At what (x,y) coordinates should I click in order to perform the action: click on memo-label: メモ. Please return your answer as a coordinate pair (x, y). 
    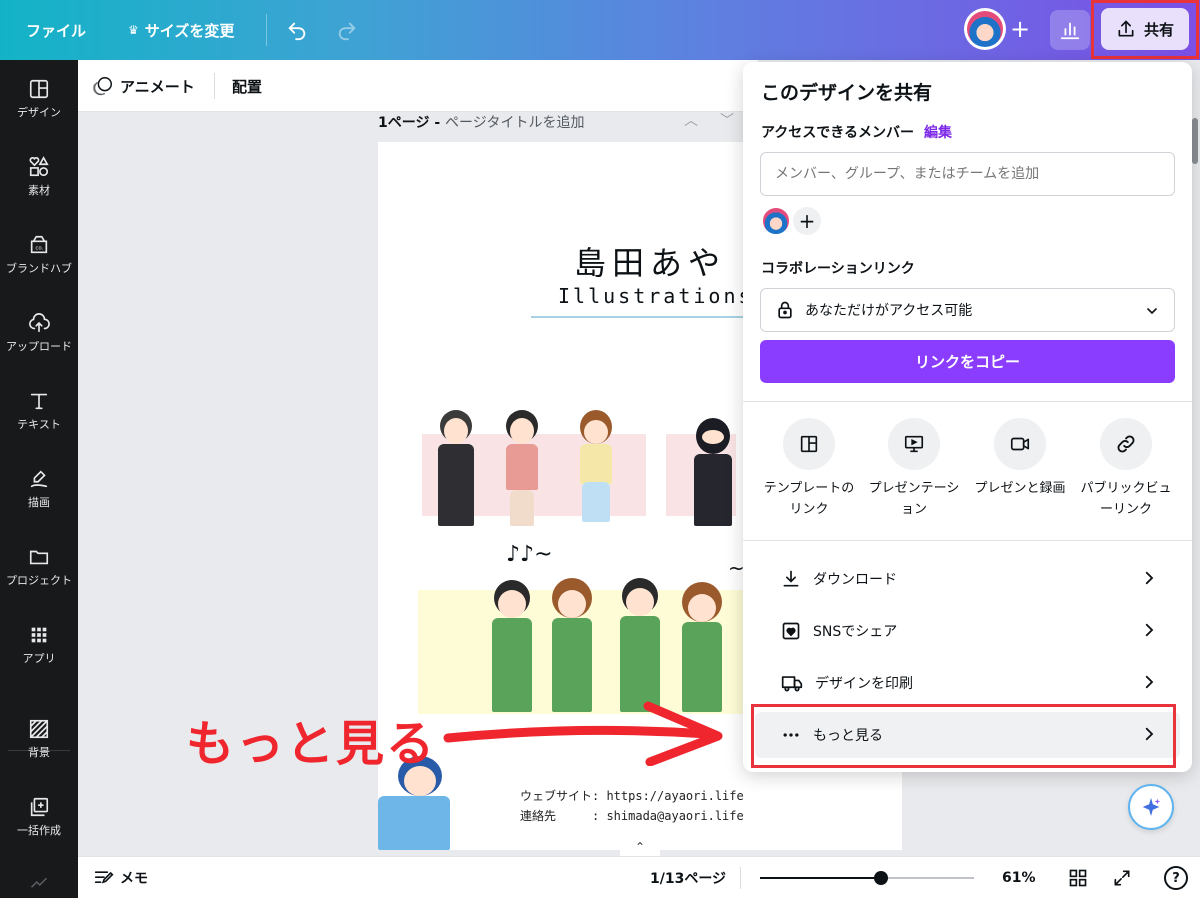
    Looking at the image, I should click on (134, 879).